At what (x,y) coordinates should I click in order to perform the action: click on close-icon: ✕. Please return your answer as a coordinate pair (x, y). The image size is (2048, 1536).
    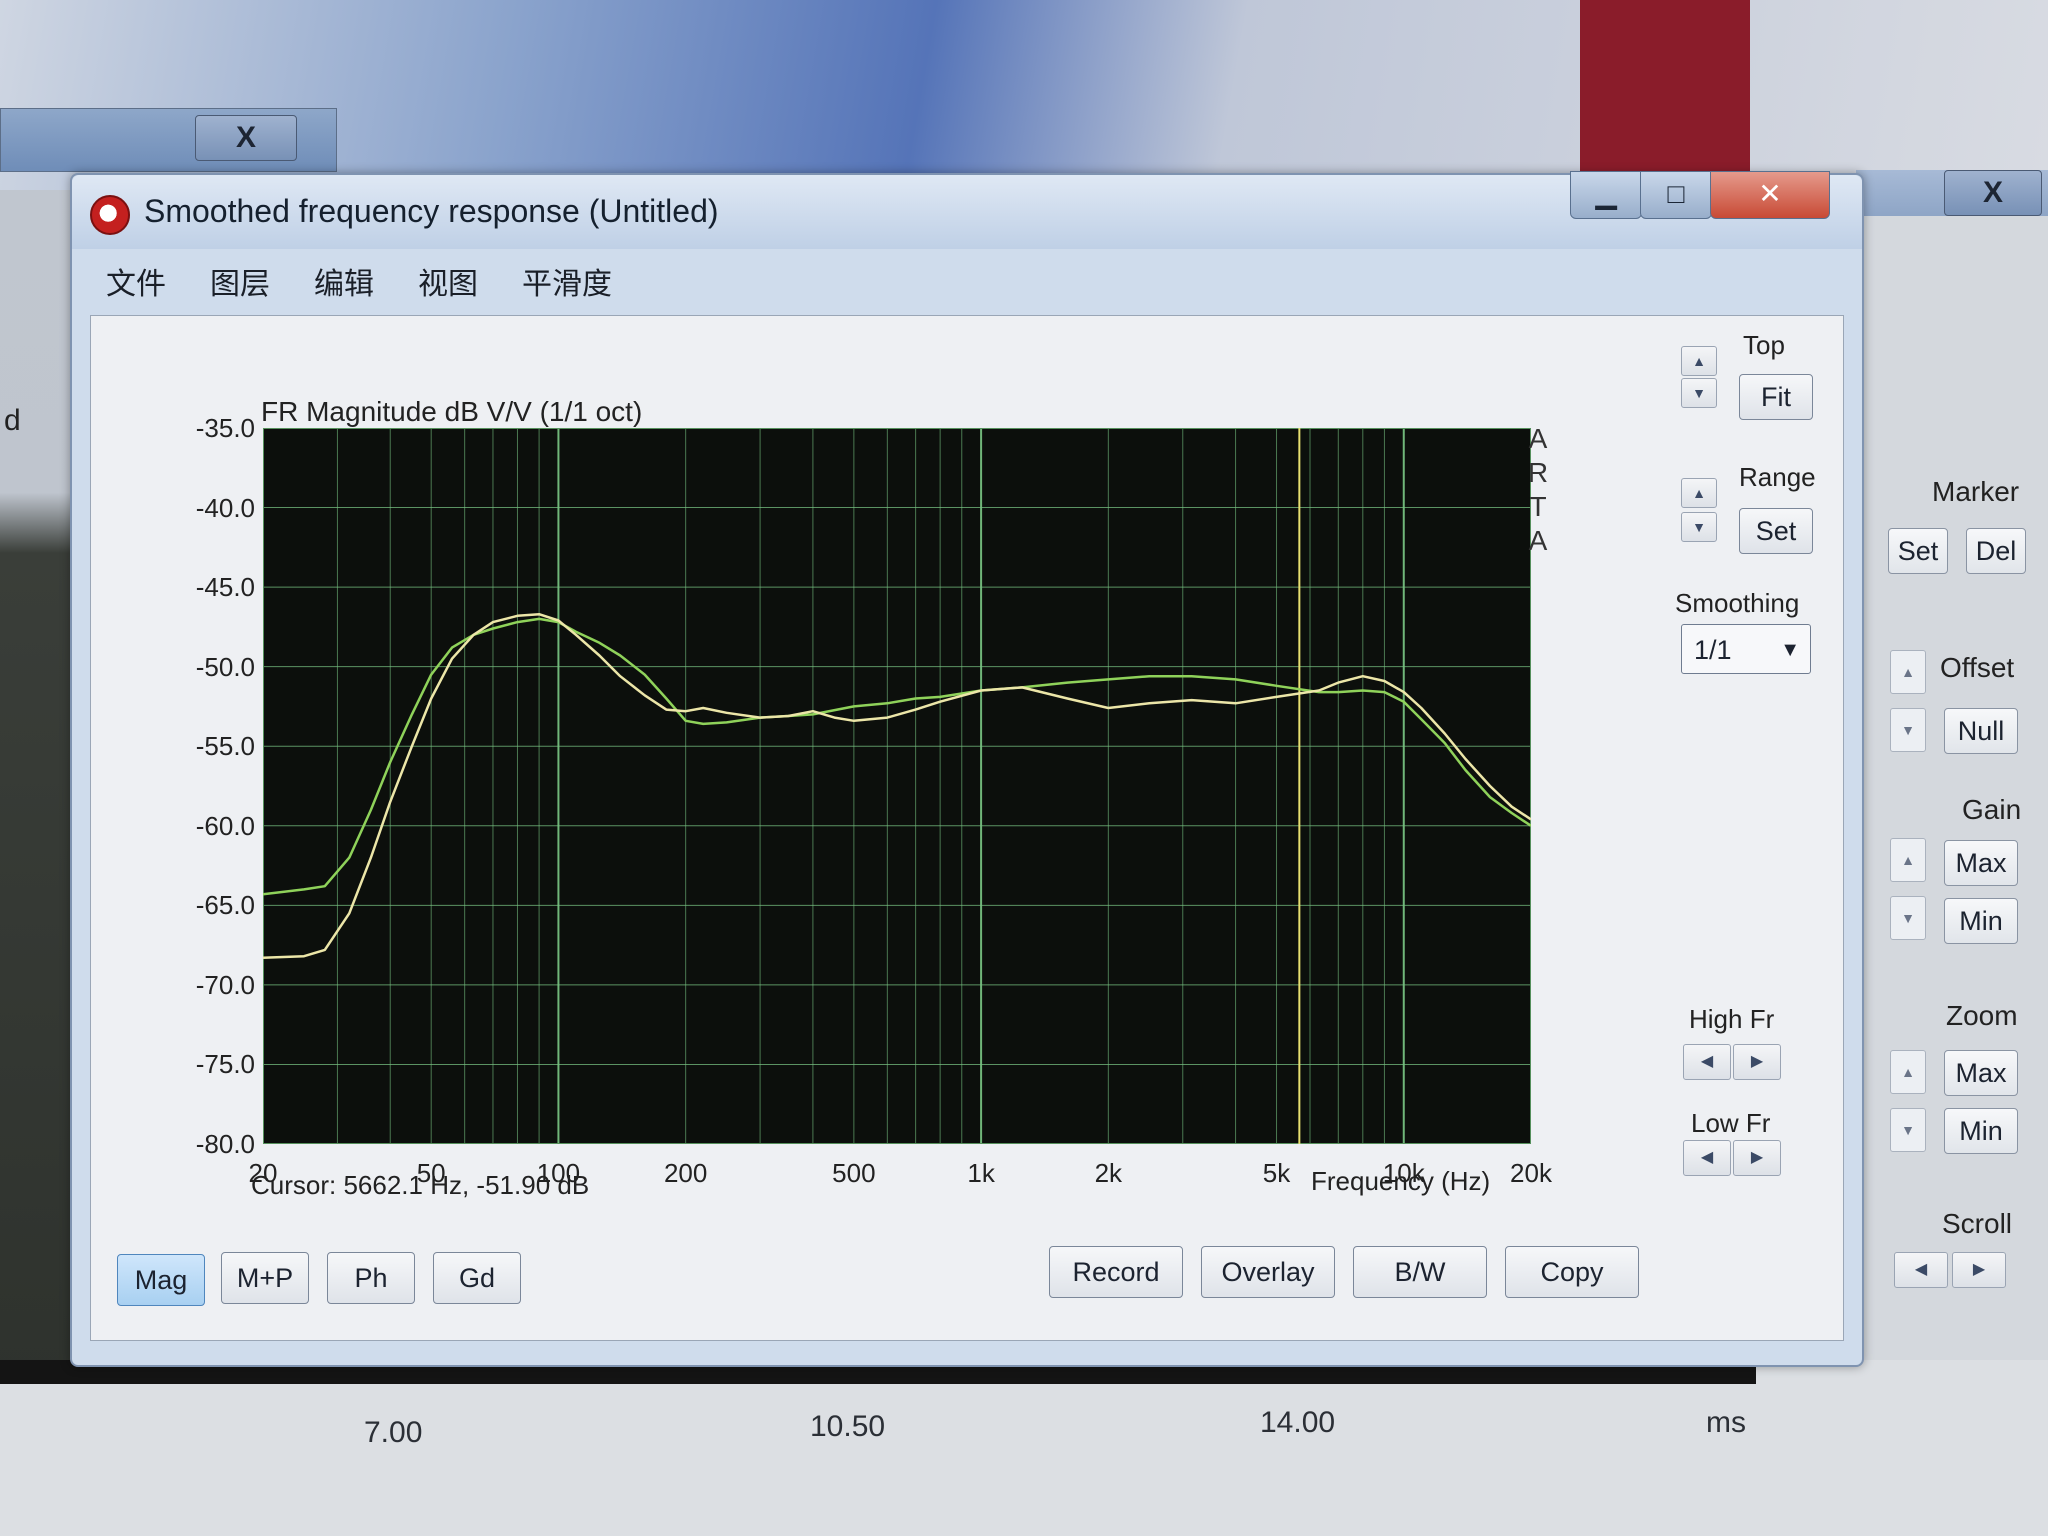
    Looking at the image, I should click on (1770, 193).